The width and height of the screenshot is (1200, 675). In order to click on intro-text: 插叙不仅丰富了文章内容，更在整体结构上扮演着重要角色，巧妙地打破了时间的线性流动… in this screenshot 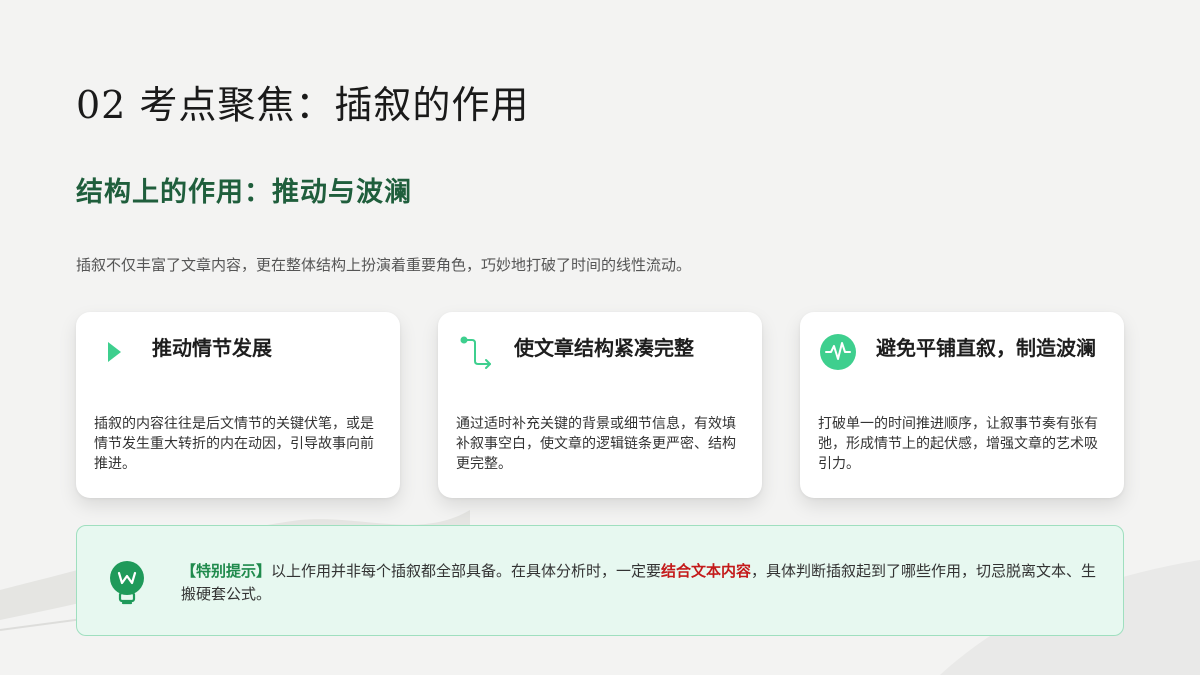, I will do `click(384, 265)`.